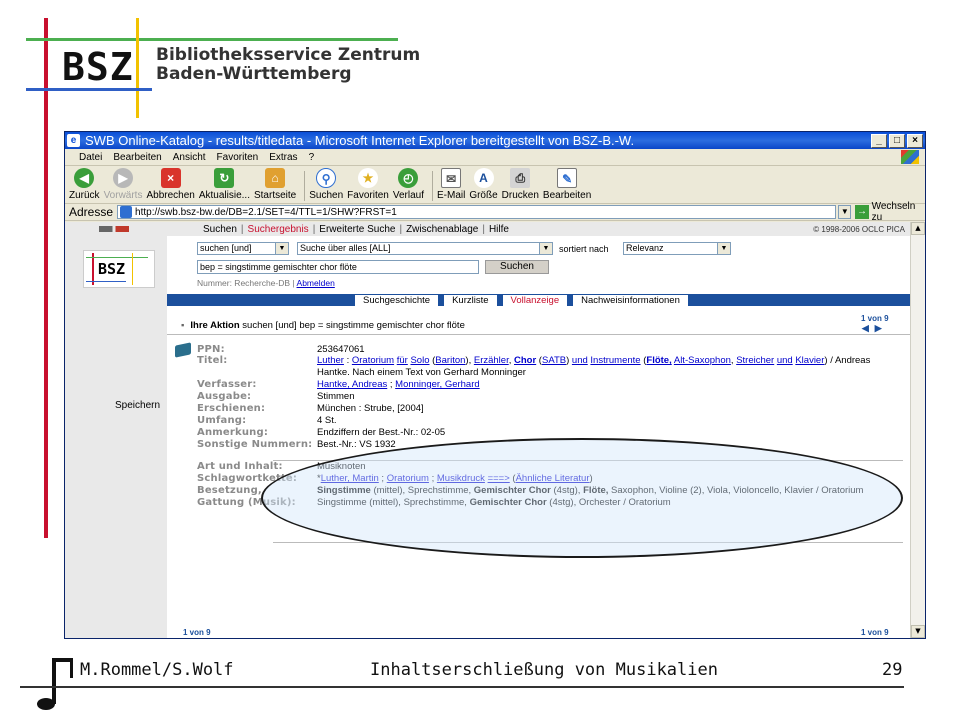 Image resolution: width=960 pixels, height=720 pixels. What do you see at coordinates (55, 684) in the screenshot?
I see `music-note-icon` at bounding box center [55, 684].